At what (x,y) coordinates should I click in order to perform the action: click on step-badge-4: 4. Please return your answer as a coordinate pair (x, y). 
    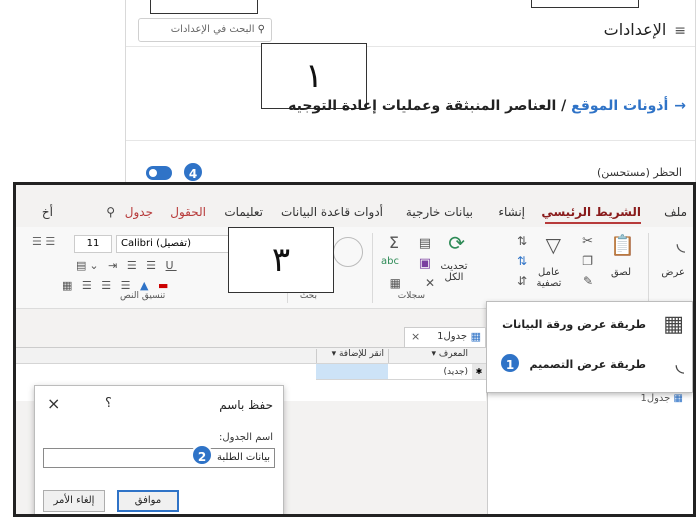
    Looking at the image, I should click on (193, 172).